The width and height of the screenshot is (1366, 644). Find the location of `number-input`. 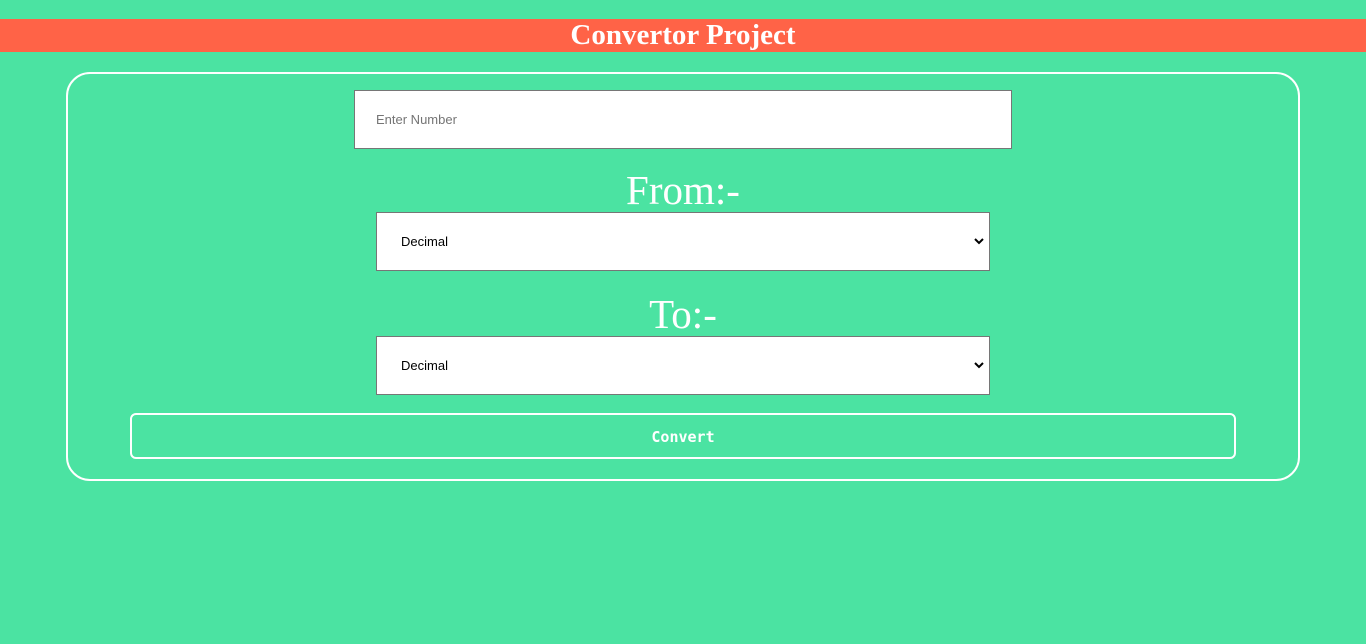

number-input is located at coordinates (683, 119).